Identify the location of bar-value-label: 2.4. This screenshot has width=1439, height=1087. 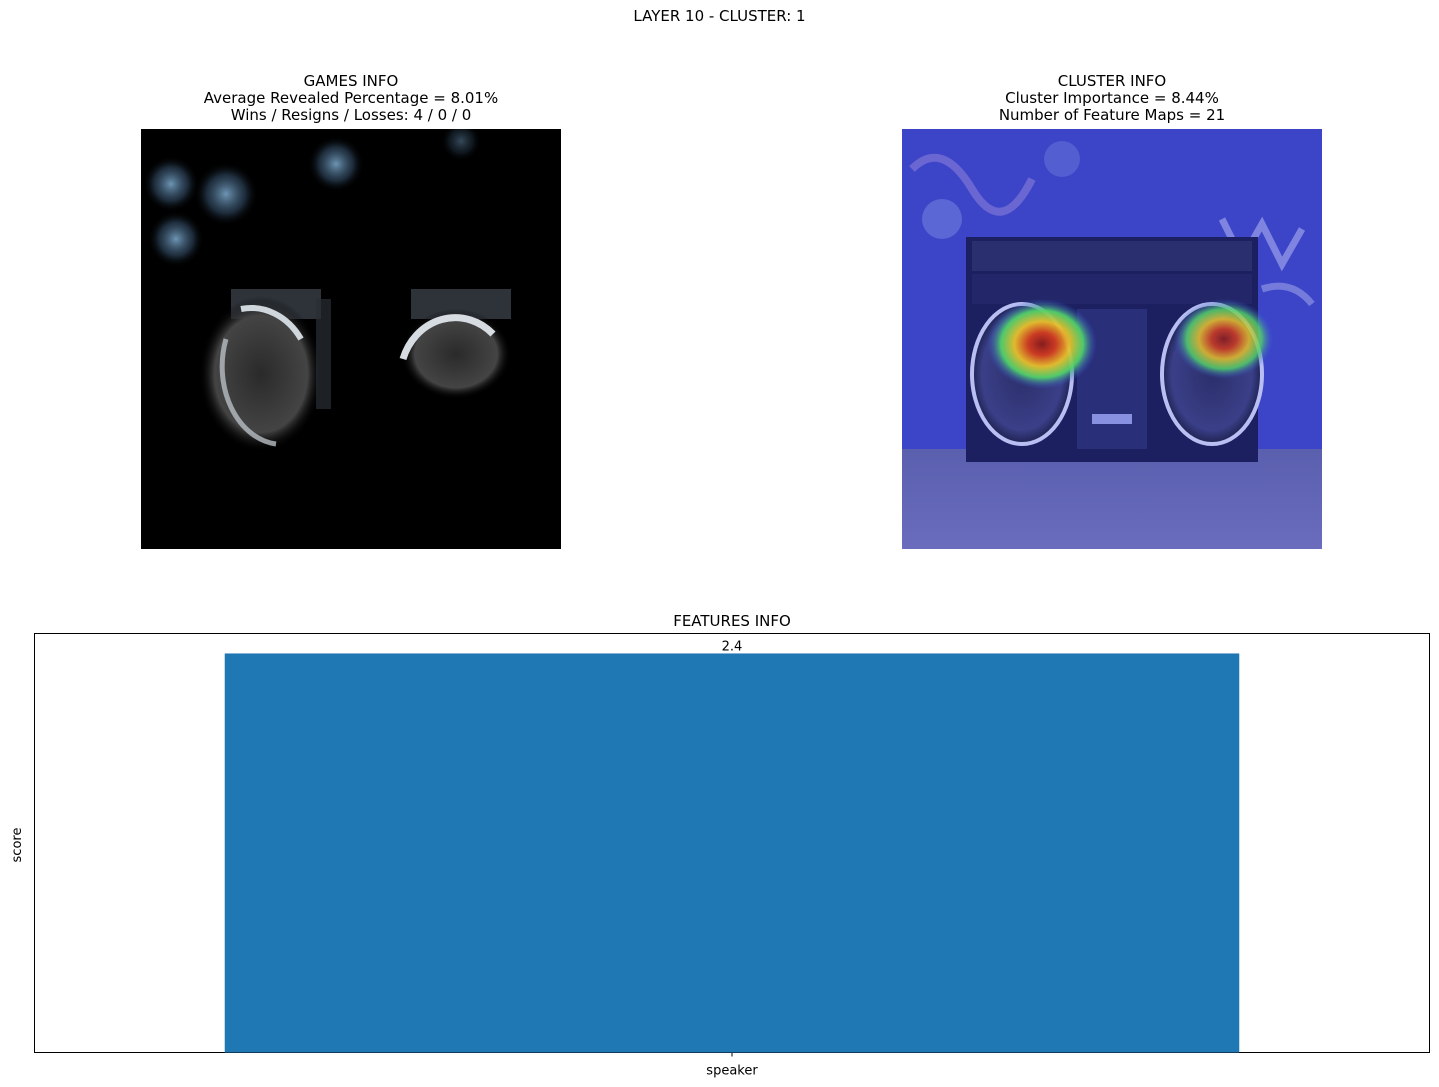
(732, 646).